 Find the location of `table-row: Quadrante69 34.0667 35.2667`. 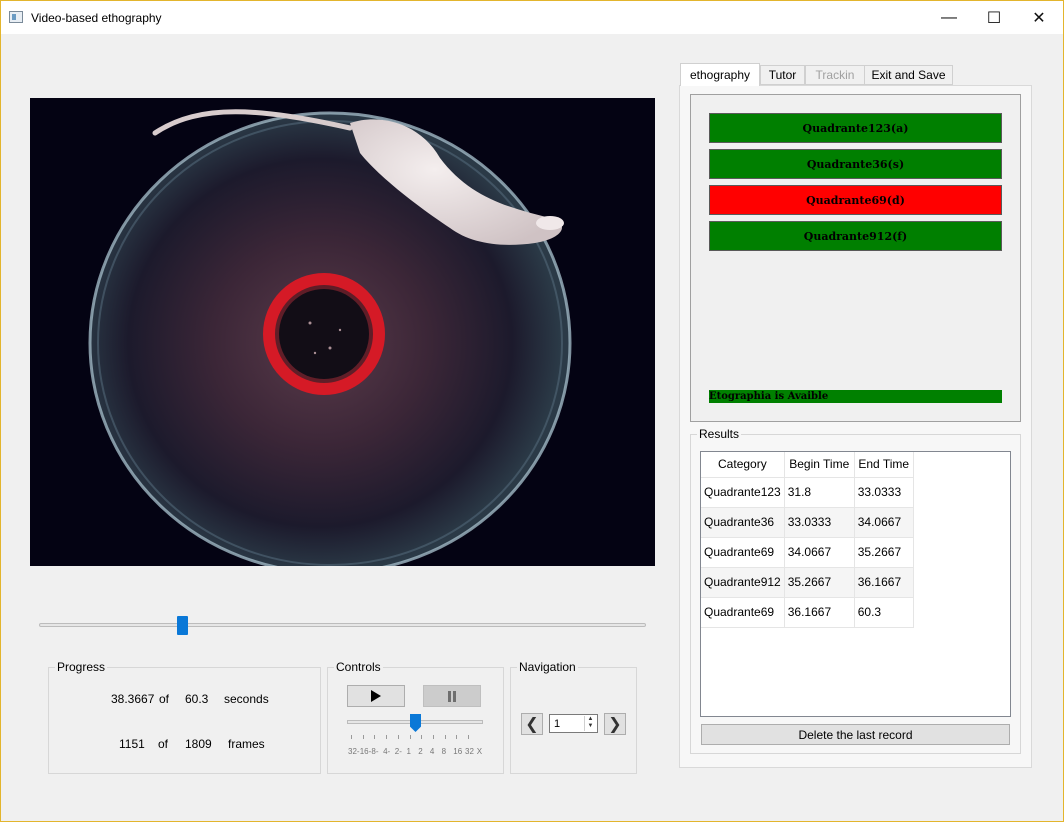

table-row: Quadrante69 34.0667 35.2667 is located at coordinates (807, 552).